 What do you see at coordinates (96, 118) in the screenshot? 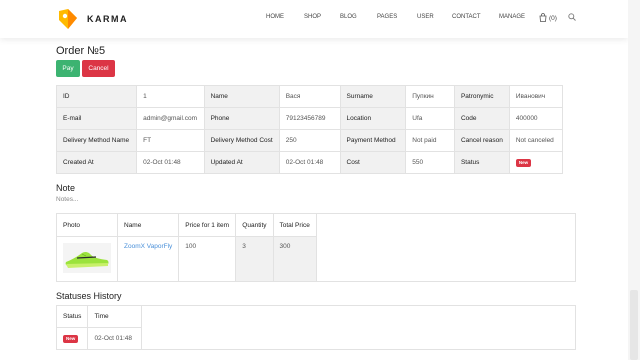
I see `info-label: E-mail` at bounding box center [96, 118].